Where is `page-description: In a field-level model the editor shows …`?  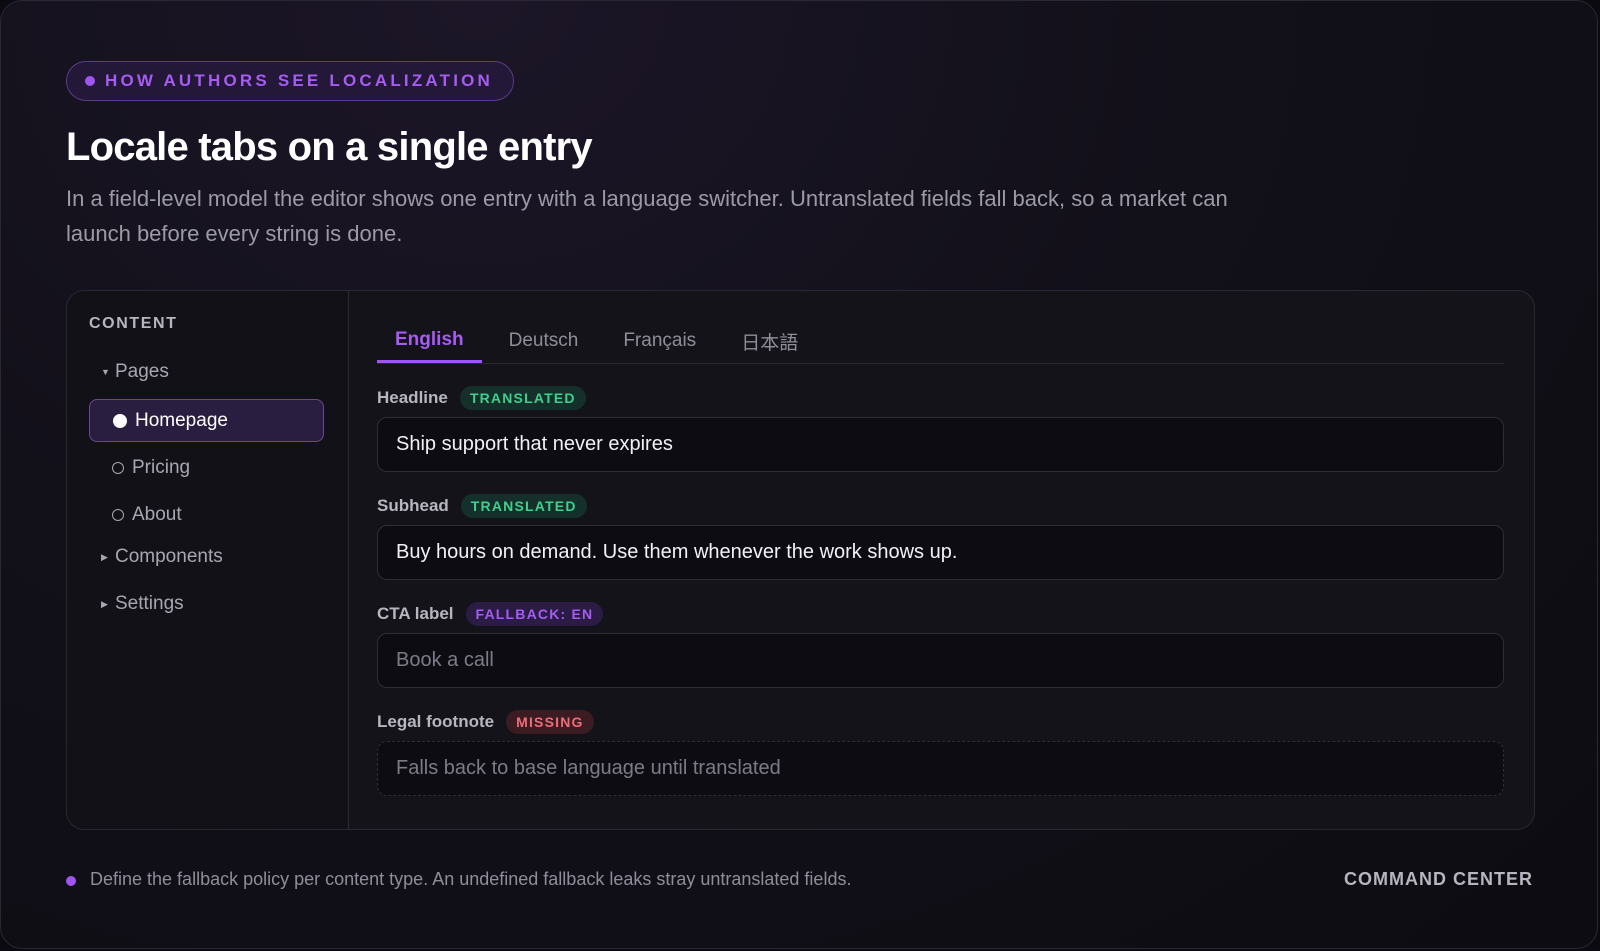
page-description: In a field-level model the editor shows … is located at coordinates (647, 216).